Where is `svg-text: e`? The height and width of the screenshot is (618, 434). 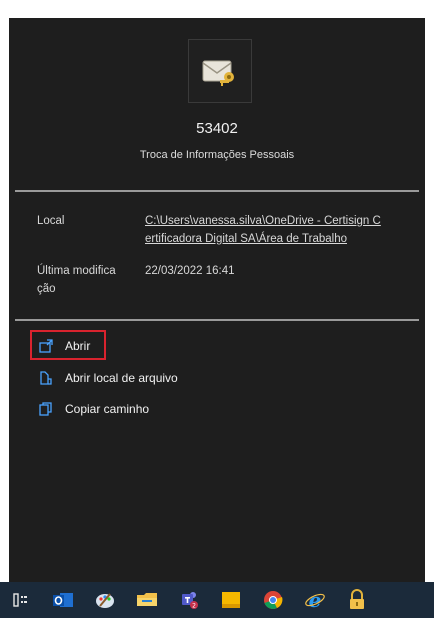 svg-text: e is located at coordinates (315, 600).